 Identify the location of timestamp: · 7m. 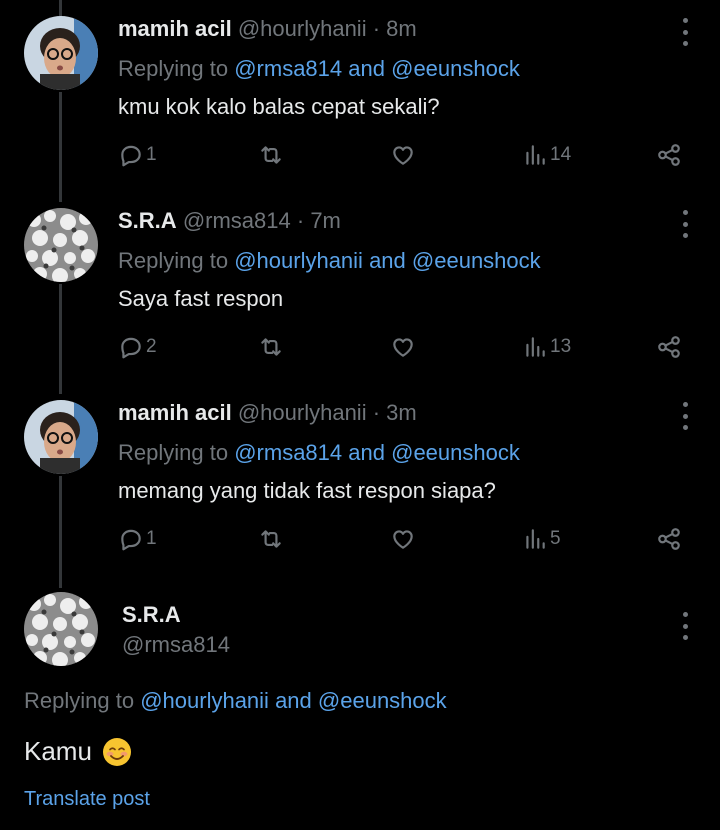
(319, 220).